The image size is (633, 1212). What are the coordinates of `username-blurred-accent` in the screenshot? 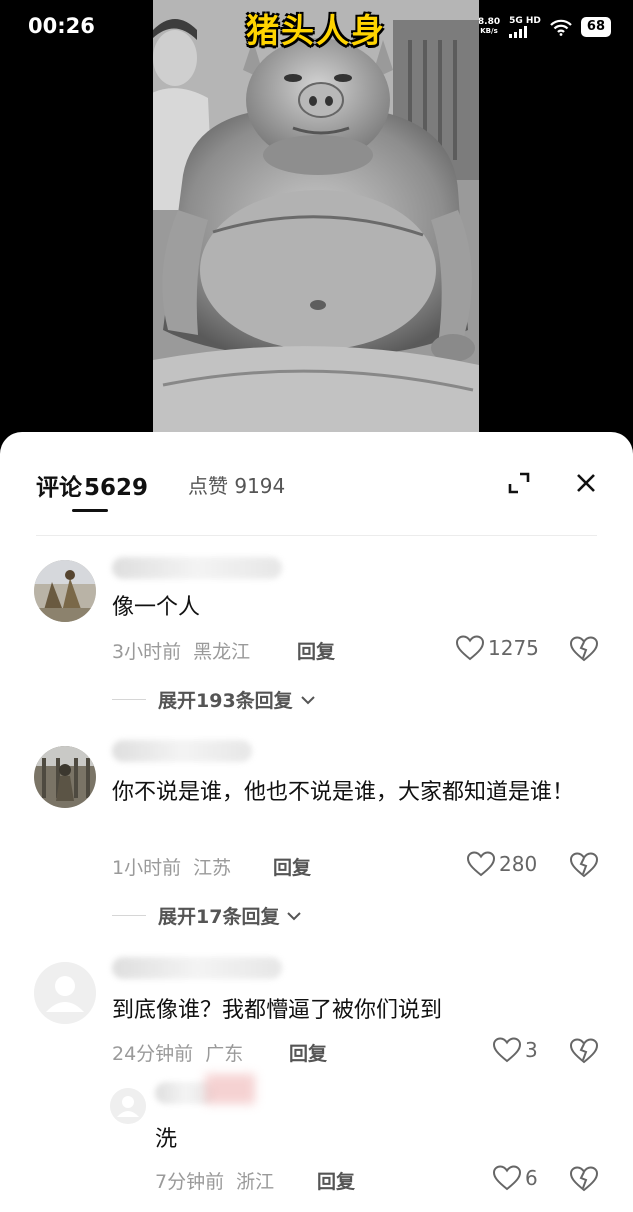 It's located at (230, 1089).